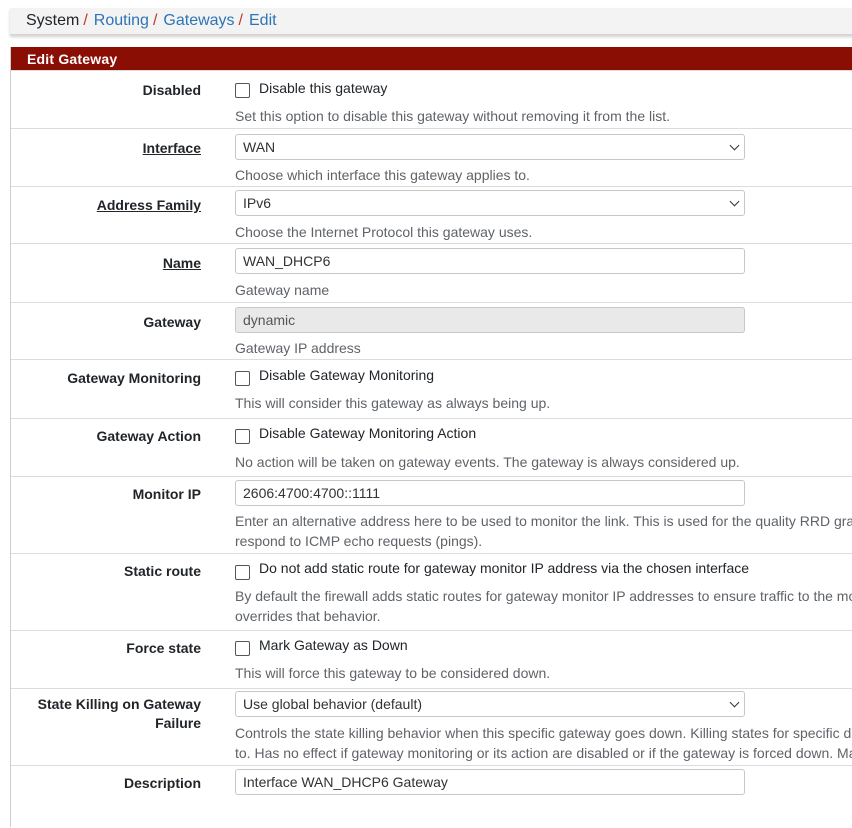 This screenshot has width=852, height=828. Describe the element at coordinates (323, 88) in the screenshot. I see `disable-gateway-checkbox-label: Disable this gateway` at that location.